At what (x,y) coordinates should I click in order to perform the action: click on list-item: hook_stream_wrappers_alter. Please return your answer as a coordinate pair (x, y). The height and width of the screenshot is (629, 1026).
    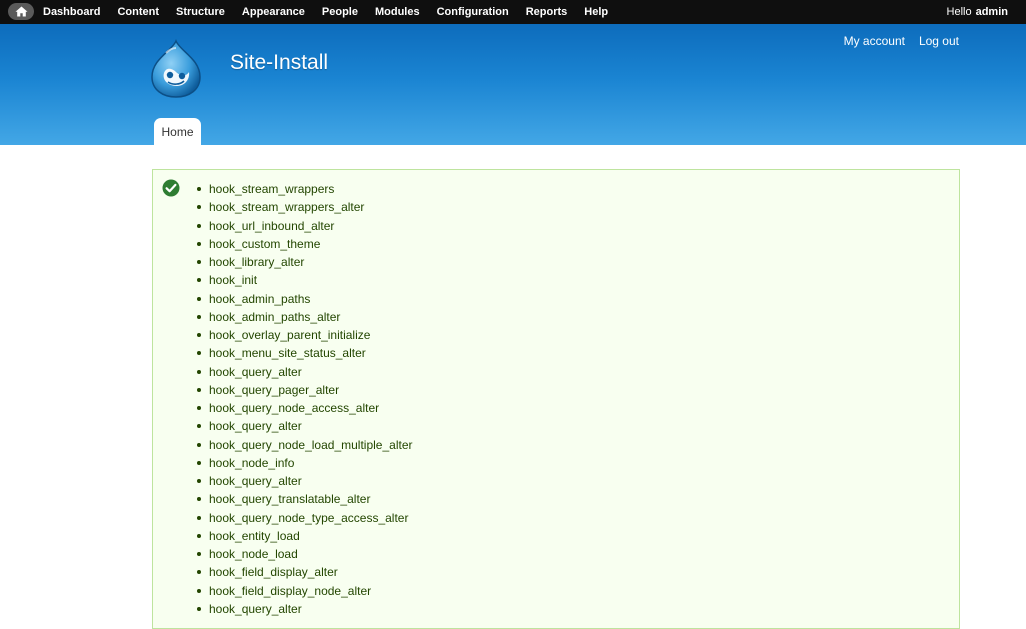
    Looking at the image, I should click on (304, 207).